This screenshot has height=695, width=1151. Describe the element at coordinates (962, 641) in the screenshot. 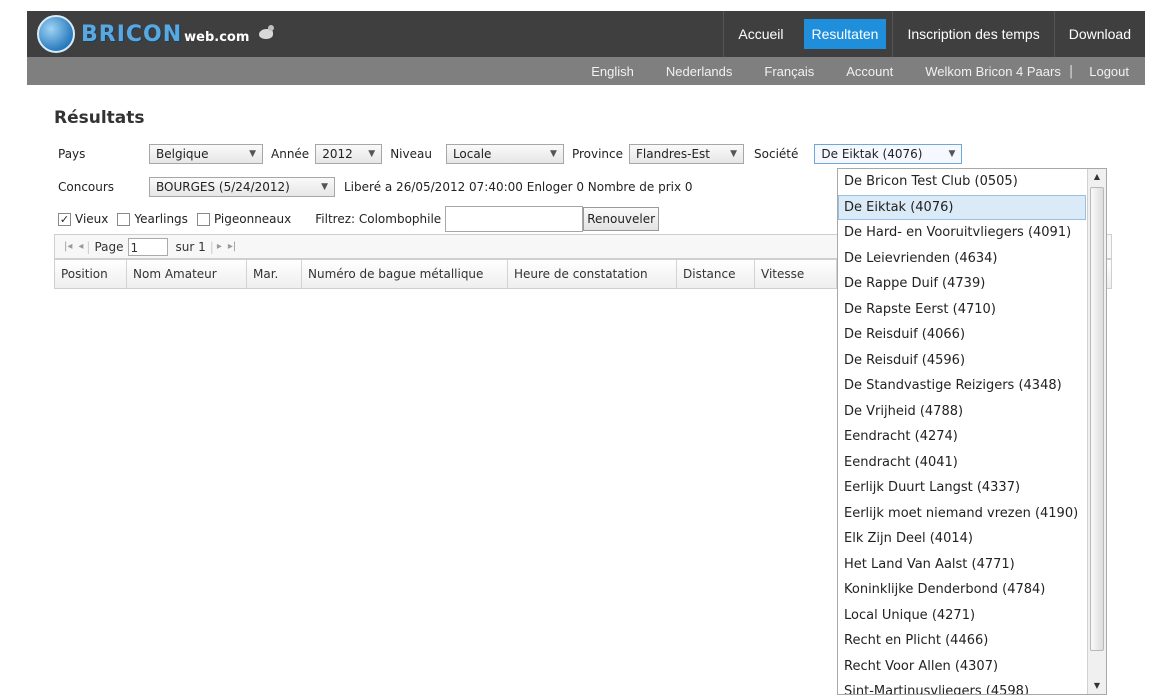

I see `dropdown-option: Recht en Plicht (4466)` at that location.